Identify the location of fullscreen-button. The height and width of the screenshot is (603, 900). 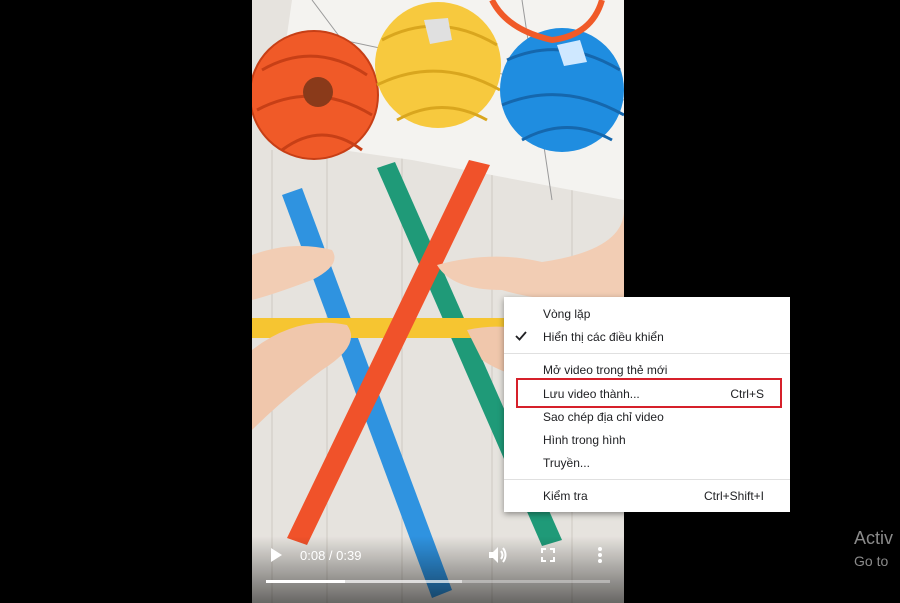
(548, 555).